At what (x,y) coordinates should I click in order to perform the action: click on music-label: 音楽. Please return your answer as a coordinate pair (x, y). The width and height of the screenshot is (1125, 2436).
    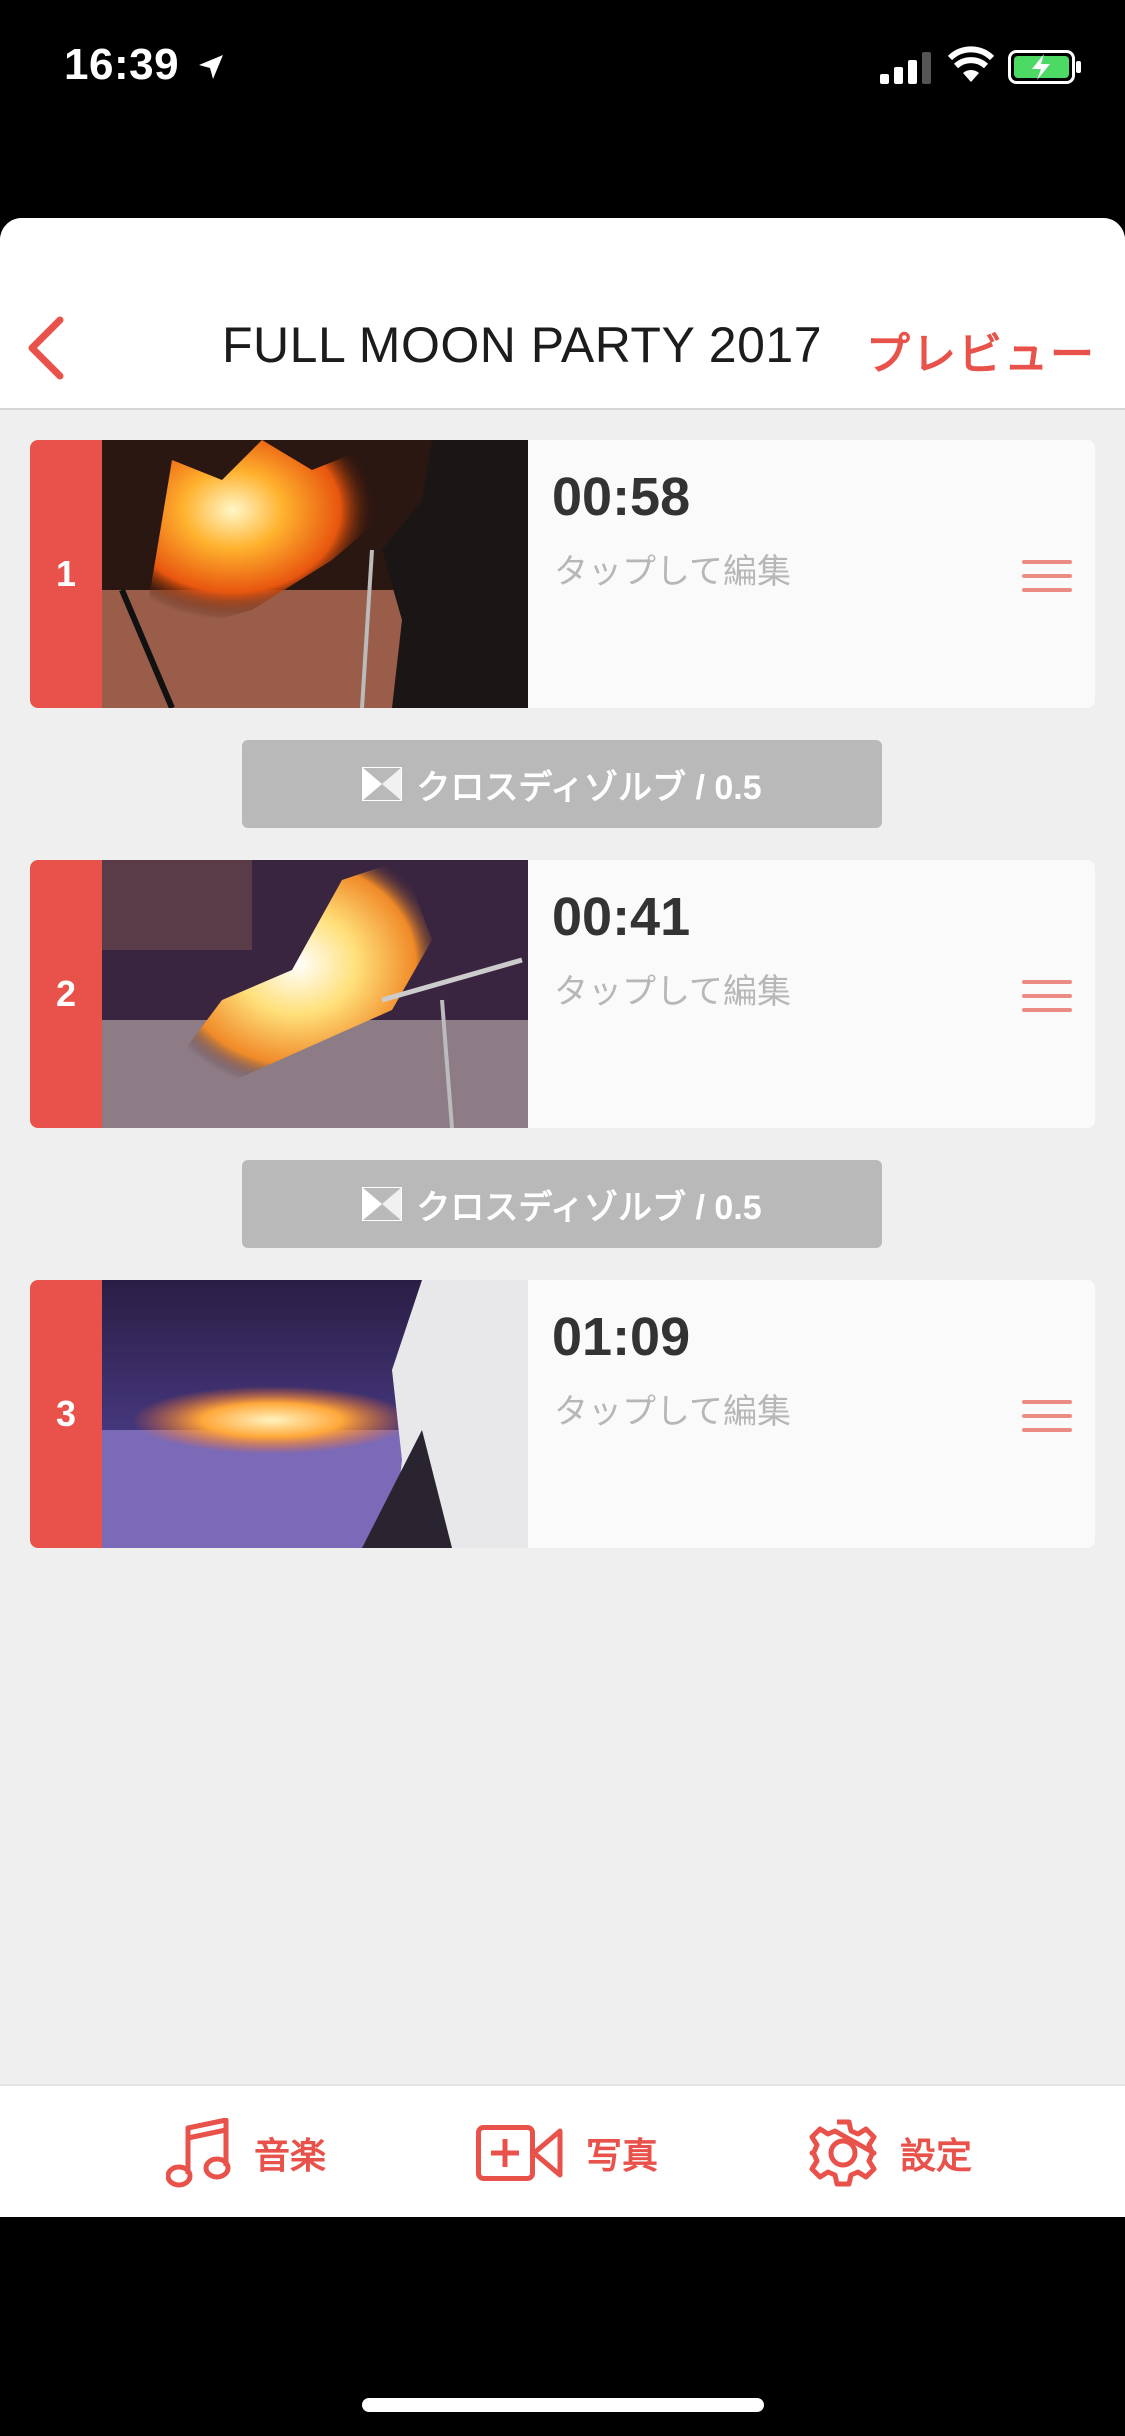
    Looking at the image, I should click on (290, 2155).